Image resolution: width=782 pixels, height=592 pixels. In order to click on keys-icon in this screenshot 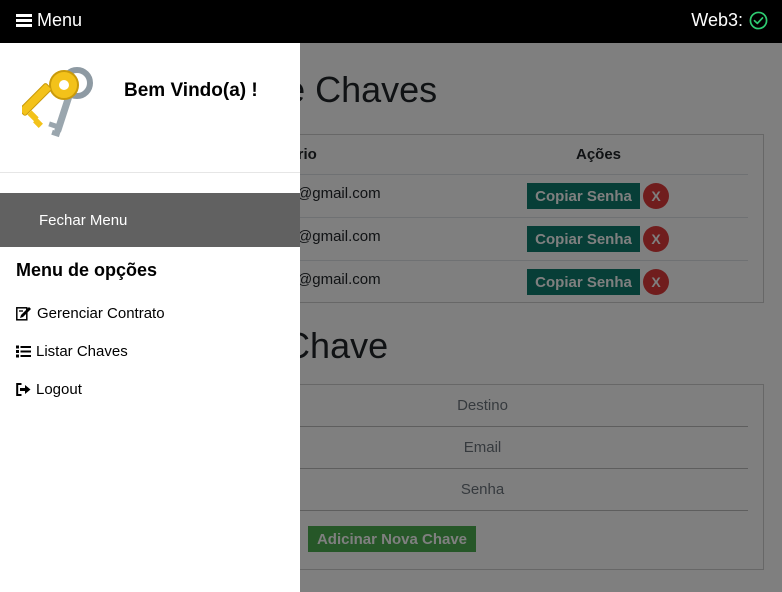, I will do `click(57, 105)`.